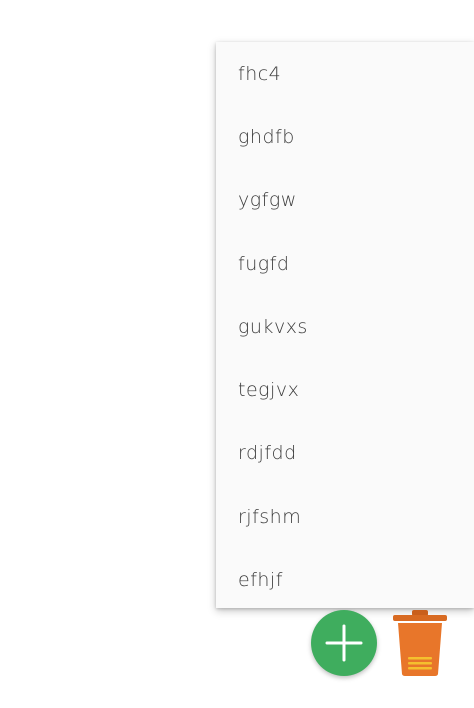 This screenshot has height=708, width=474. What do you see at coordinates (270, 516) in the screenshot?
I see `menu-item-label: rjfshm` at bounding box center [270, 516].